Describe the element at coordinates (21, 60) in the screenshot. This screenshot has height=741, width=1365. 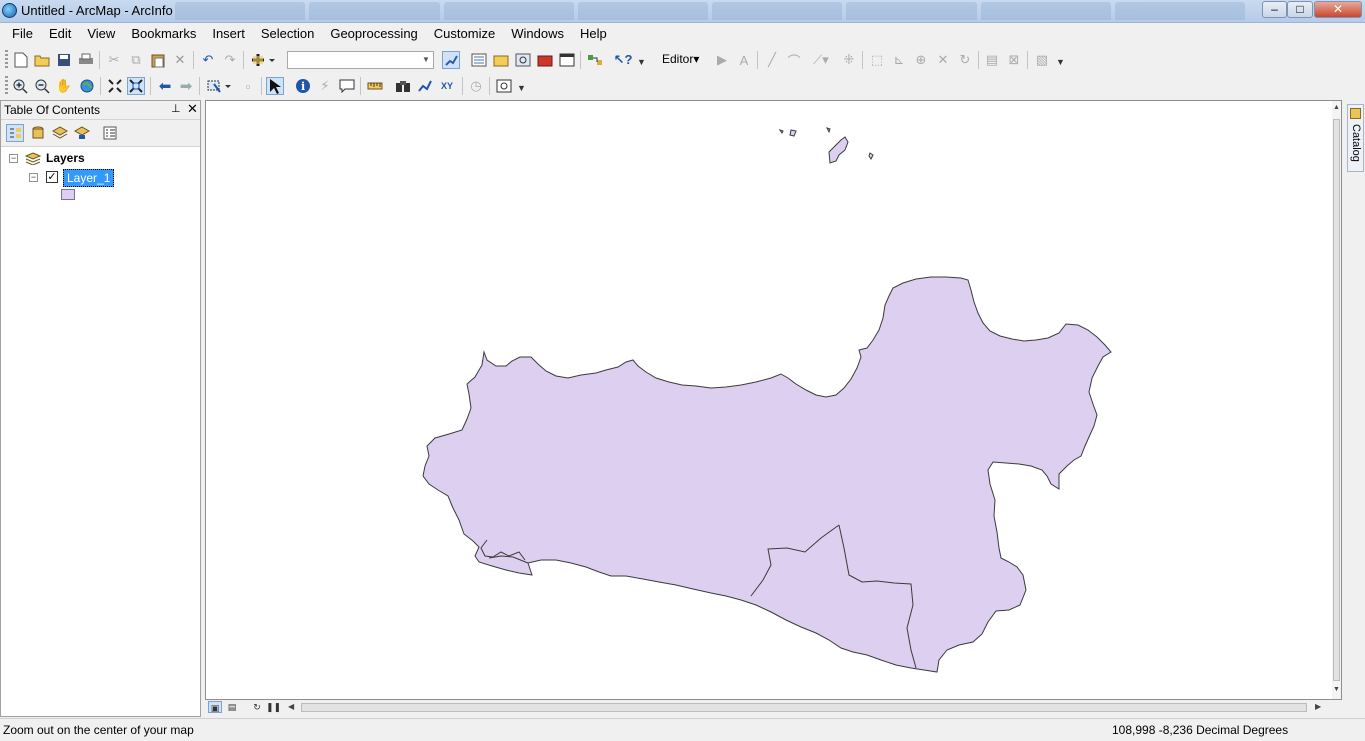
I see `new-document-icon` at that location.